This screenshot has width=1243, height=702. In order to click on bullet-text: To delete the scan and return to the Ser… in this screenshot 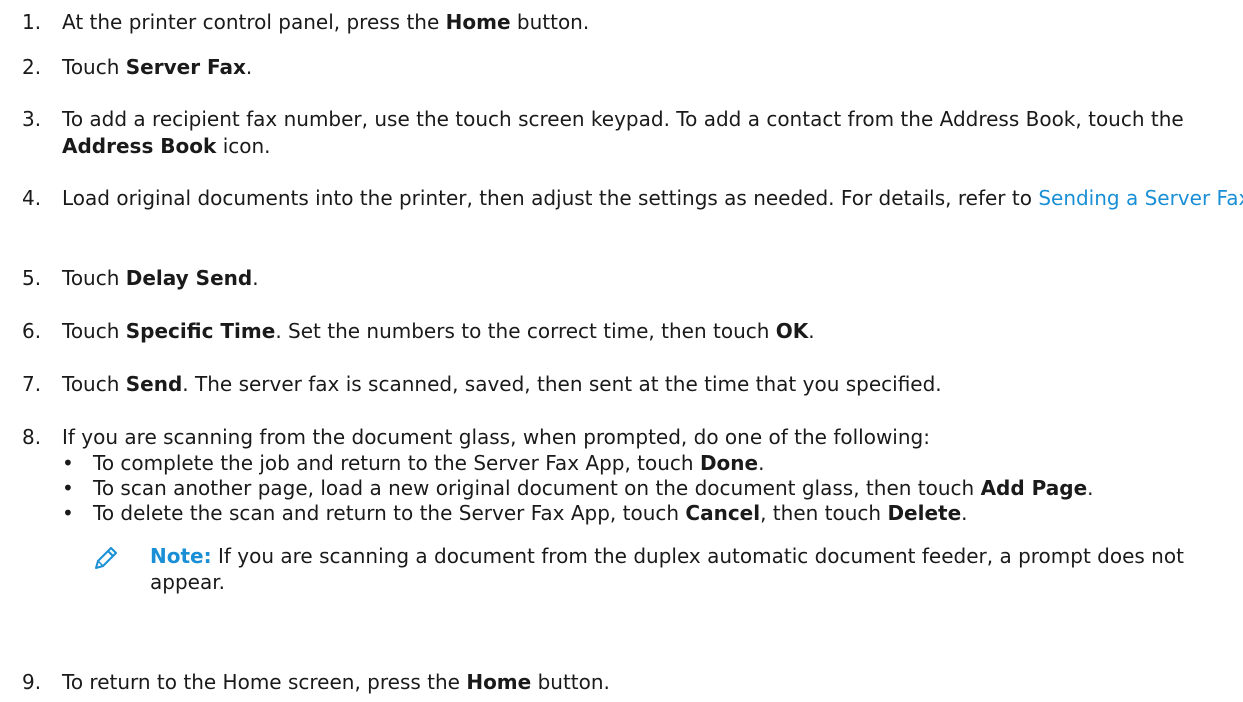, I will do `click(389, 513)`.